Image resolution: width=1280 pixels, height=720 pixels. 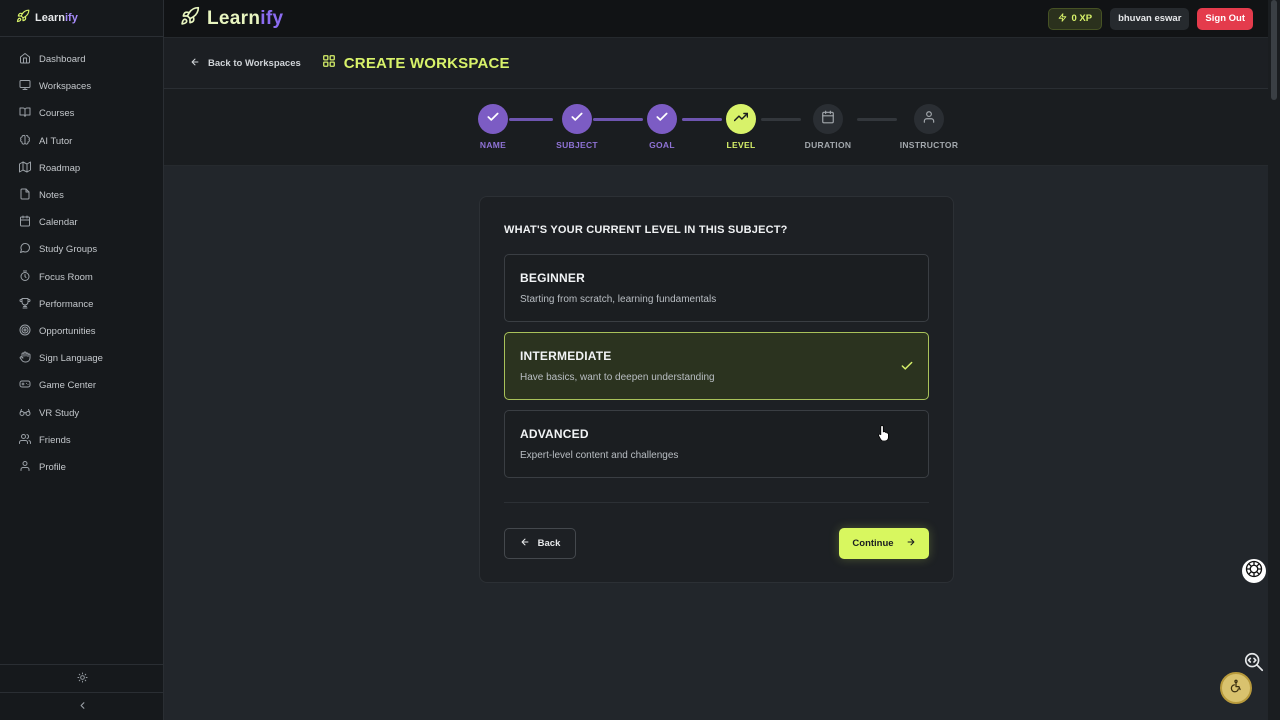 I want to click on sidebar-logo: Learnify, so click(x=81, y=18).